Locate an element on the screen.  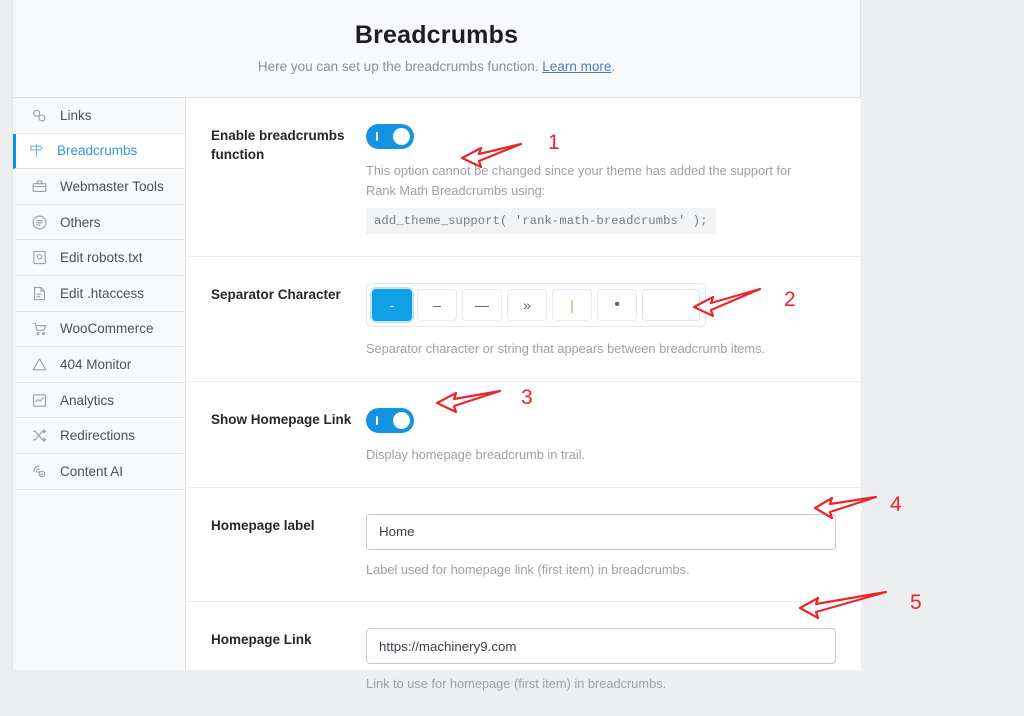
sidebar-item-analytics: Analytics is located at coordinates (99, 401).